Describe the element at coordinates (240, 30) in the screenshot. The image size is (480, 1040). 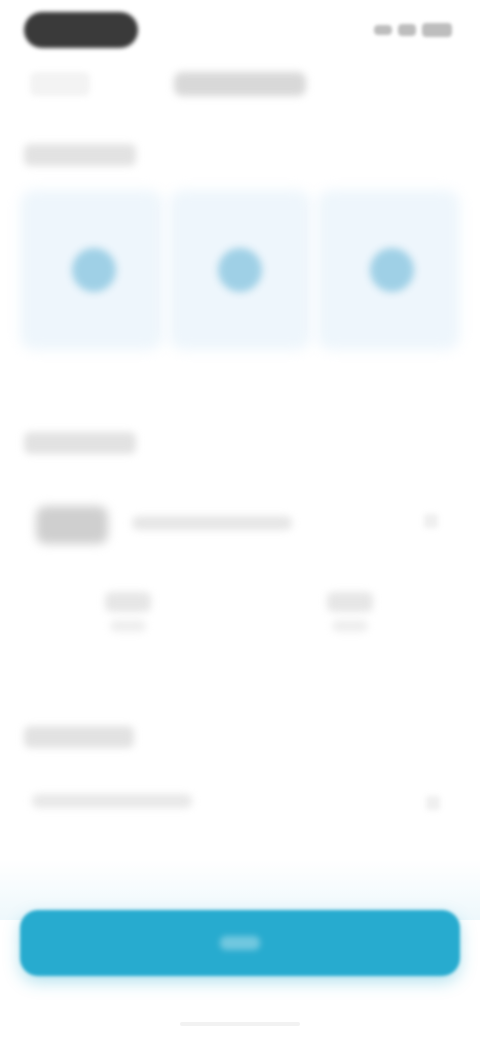
I see `status-bar` at that location.